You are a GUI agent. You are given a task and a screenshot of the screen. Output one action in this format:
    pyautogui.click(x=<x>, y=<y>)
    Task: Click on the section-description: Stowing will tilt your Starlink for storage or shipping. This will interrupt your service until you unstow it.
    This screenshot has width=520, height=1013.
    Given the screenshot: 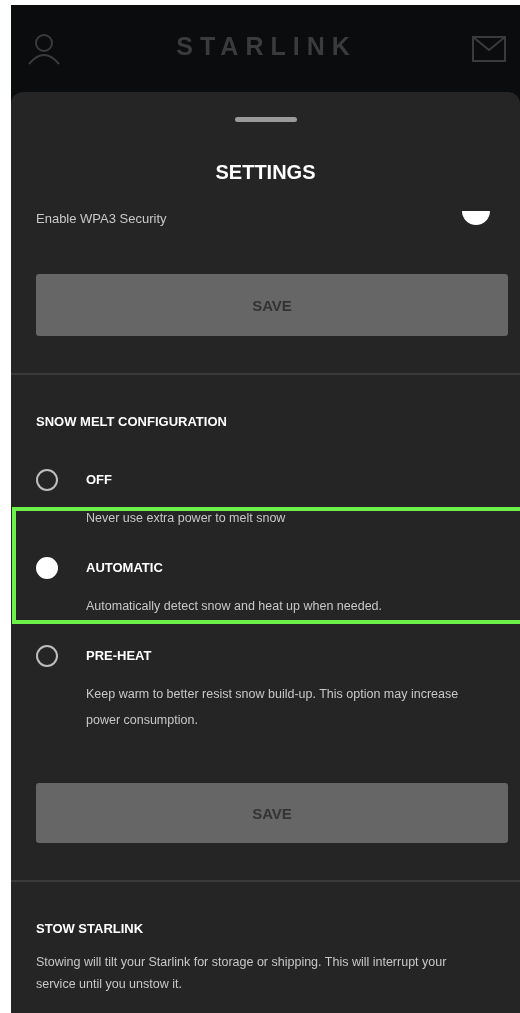 What is the action you would take?
    pyautogui.click(x=242, y=973)
    